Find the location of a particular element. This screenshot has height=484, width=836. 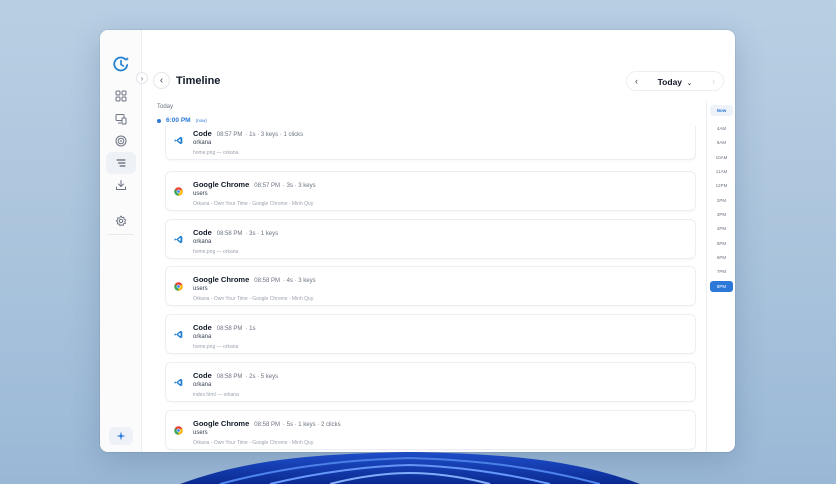

activity-meta: · 5s · 1 keys · 2 clicks is located at coordinates (311, 425).